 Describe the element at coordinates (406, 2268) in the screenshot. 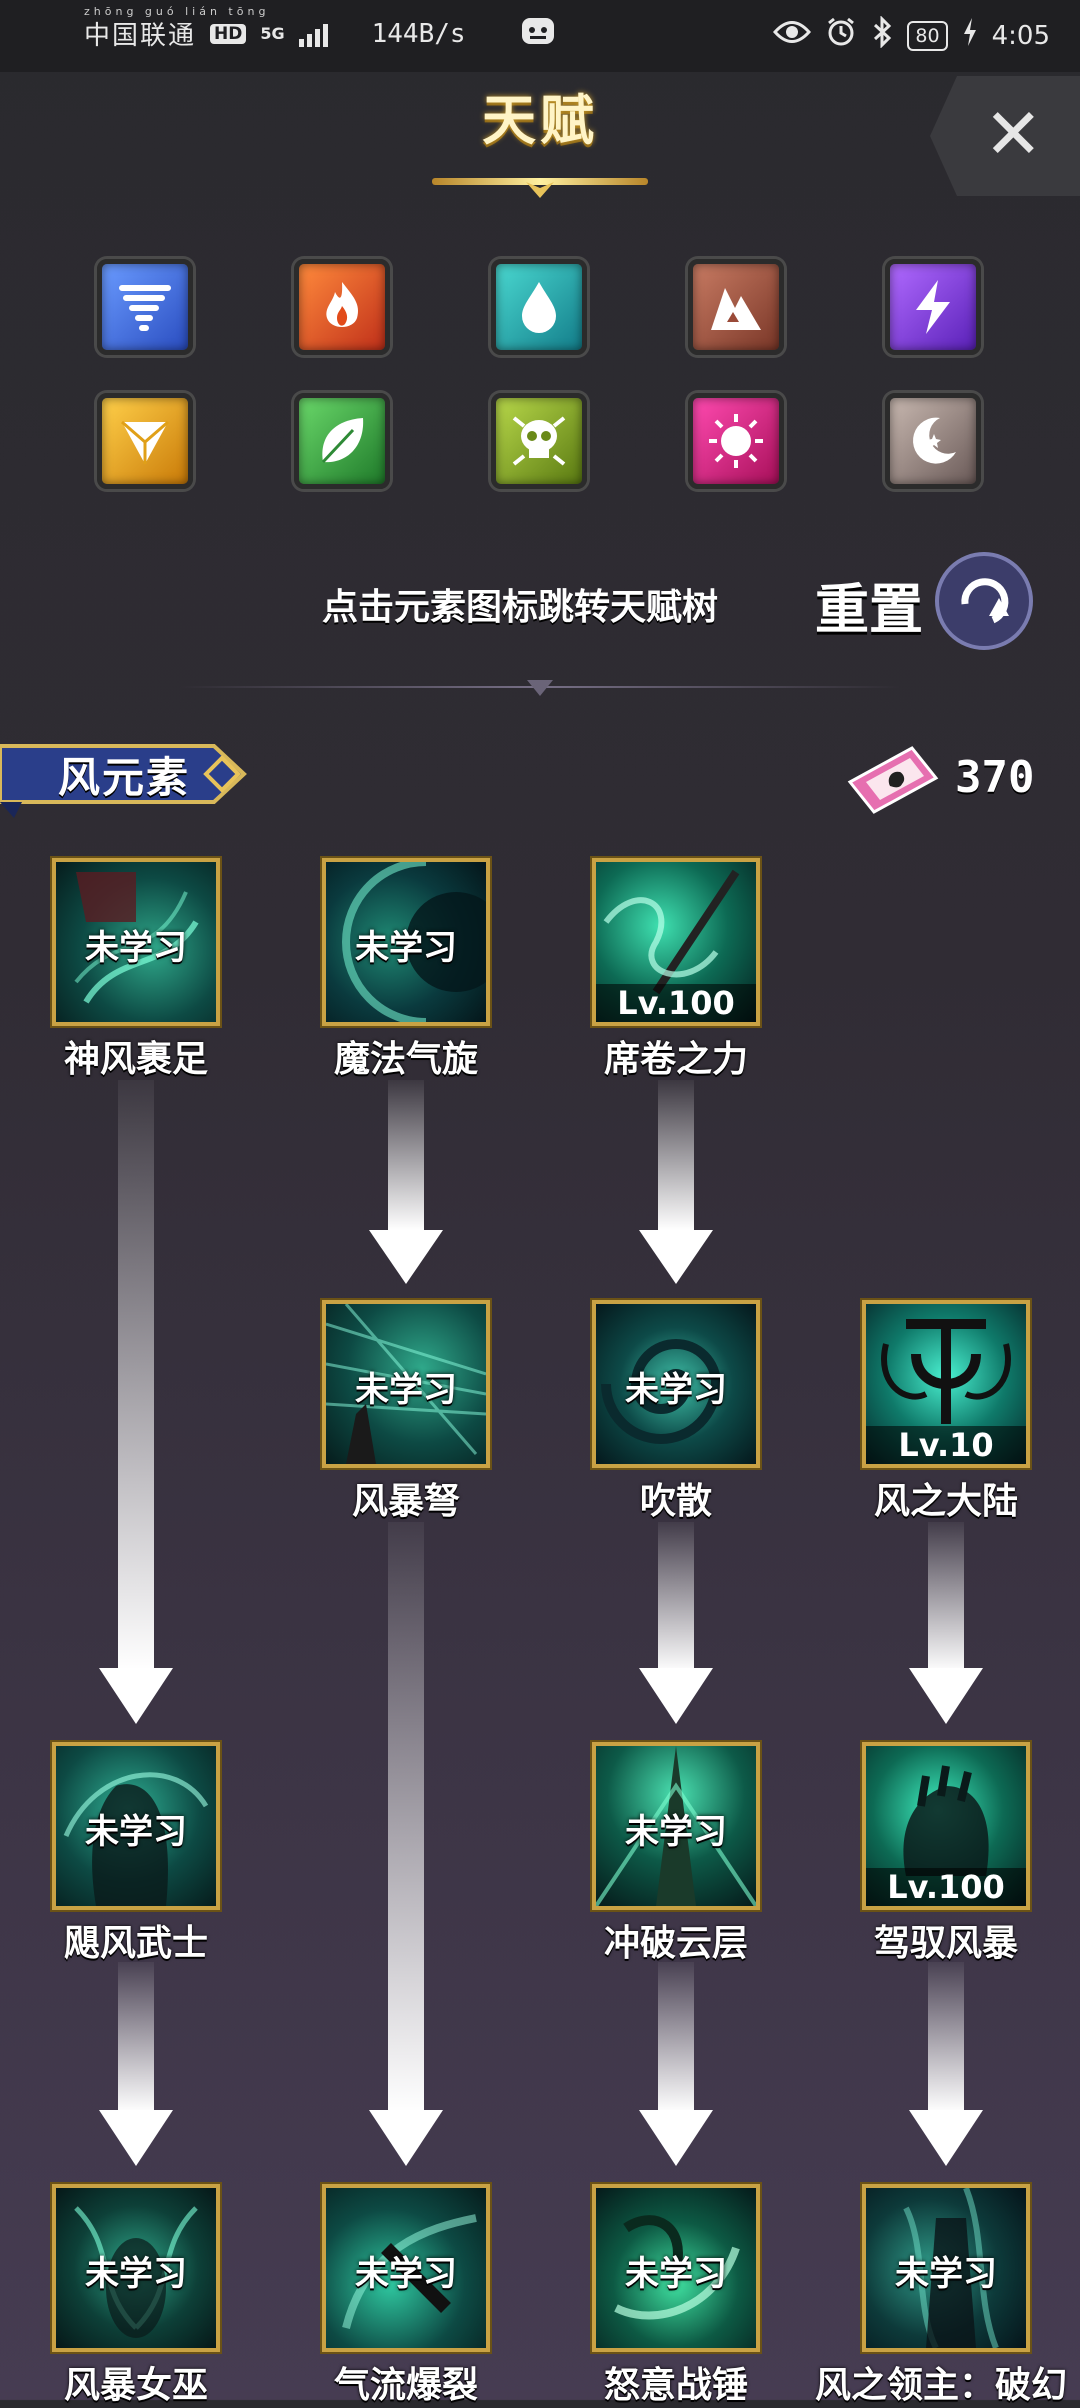

I see `talent-node-qiliubaolie: 未学习` at that location.